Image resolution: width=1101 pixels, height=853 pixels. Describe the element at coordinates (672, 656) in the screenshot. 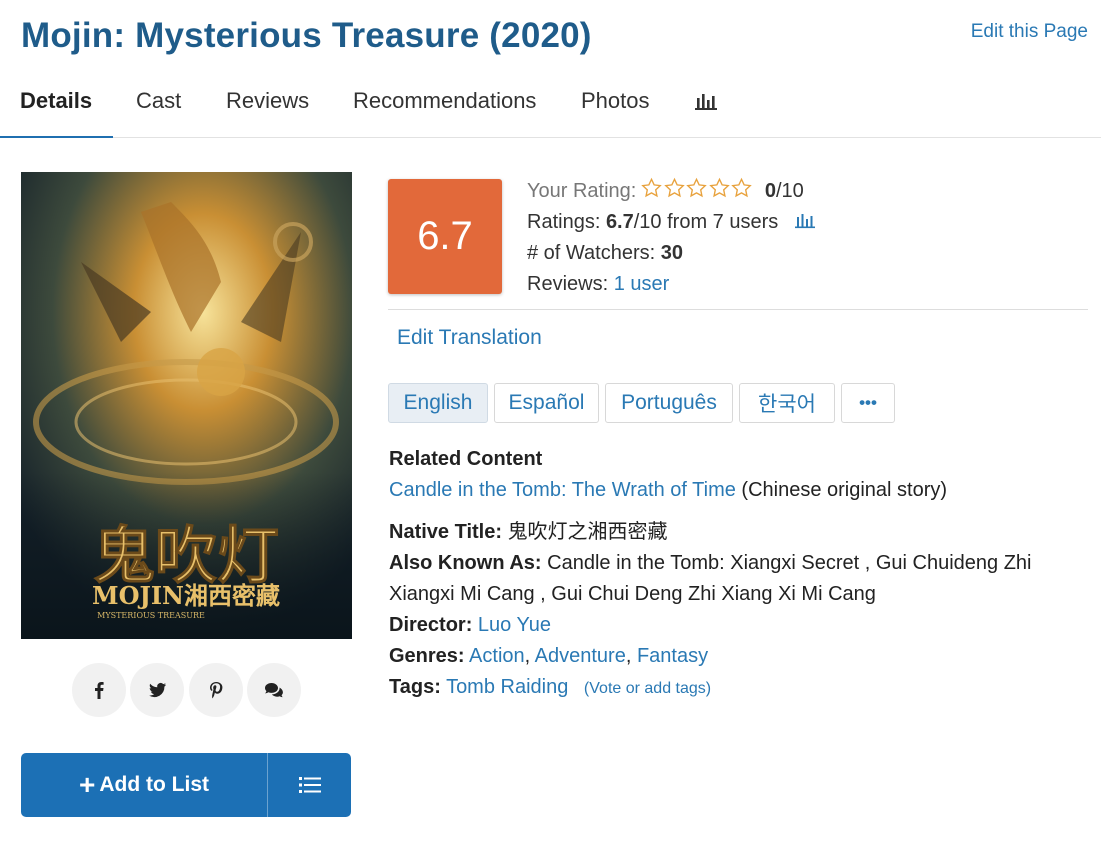

I see `genre-link: Fantasy` at that location.